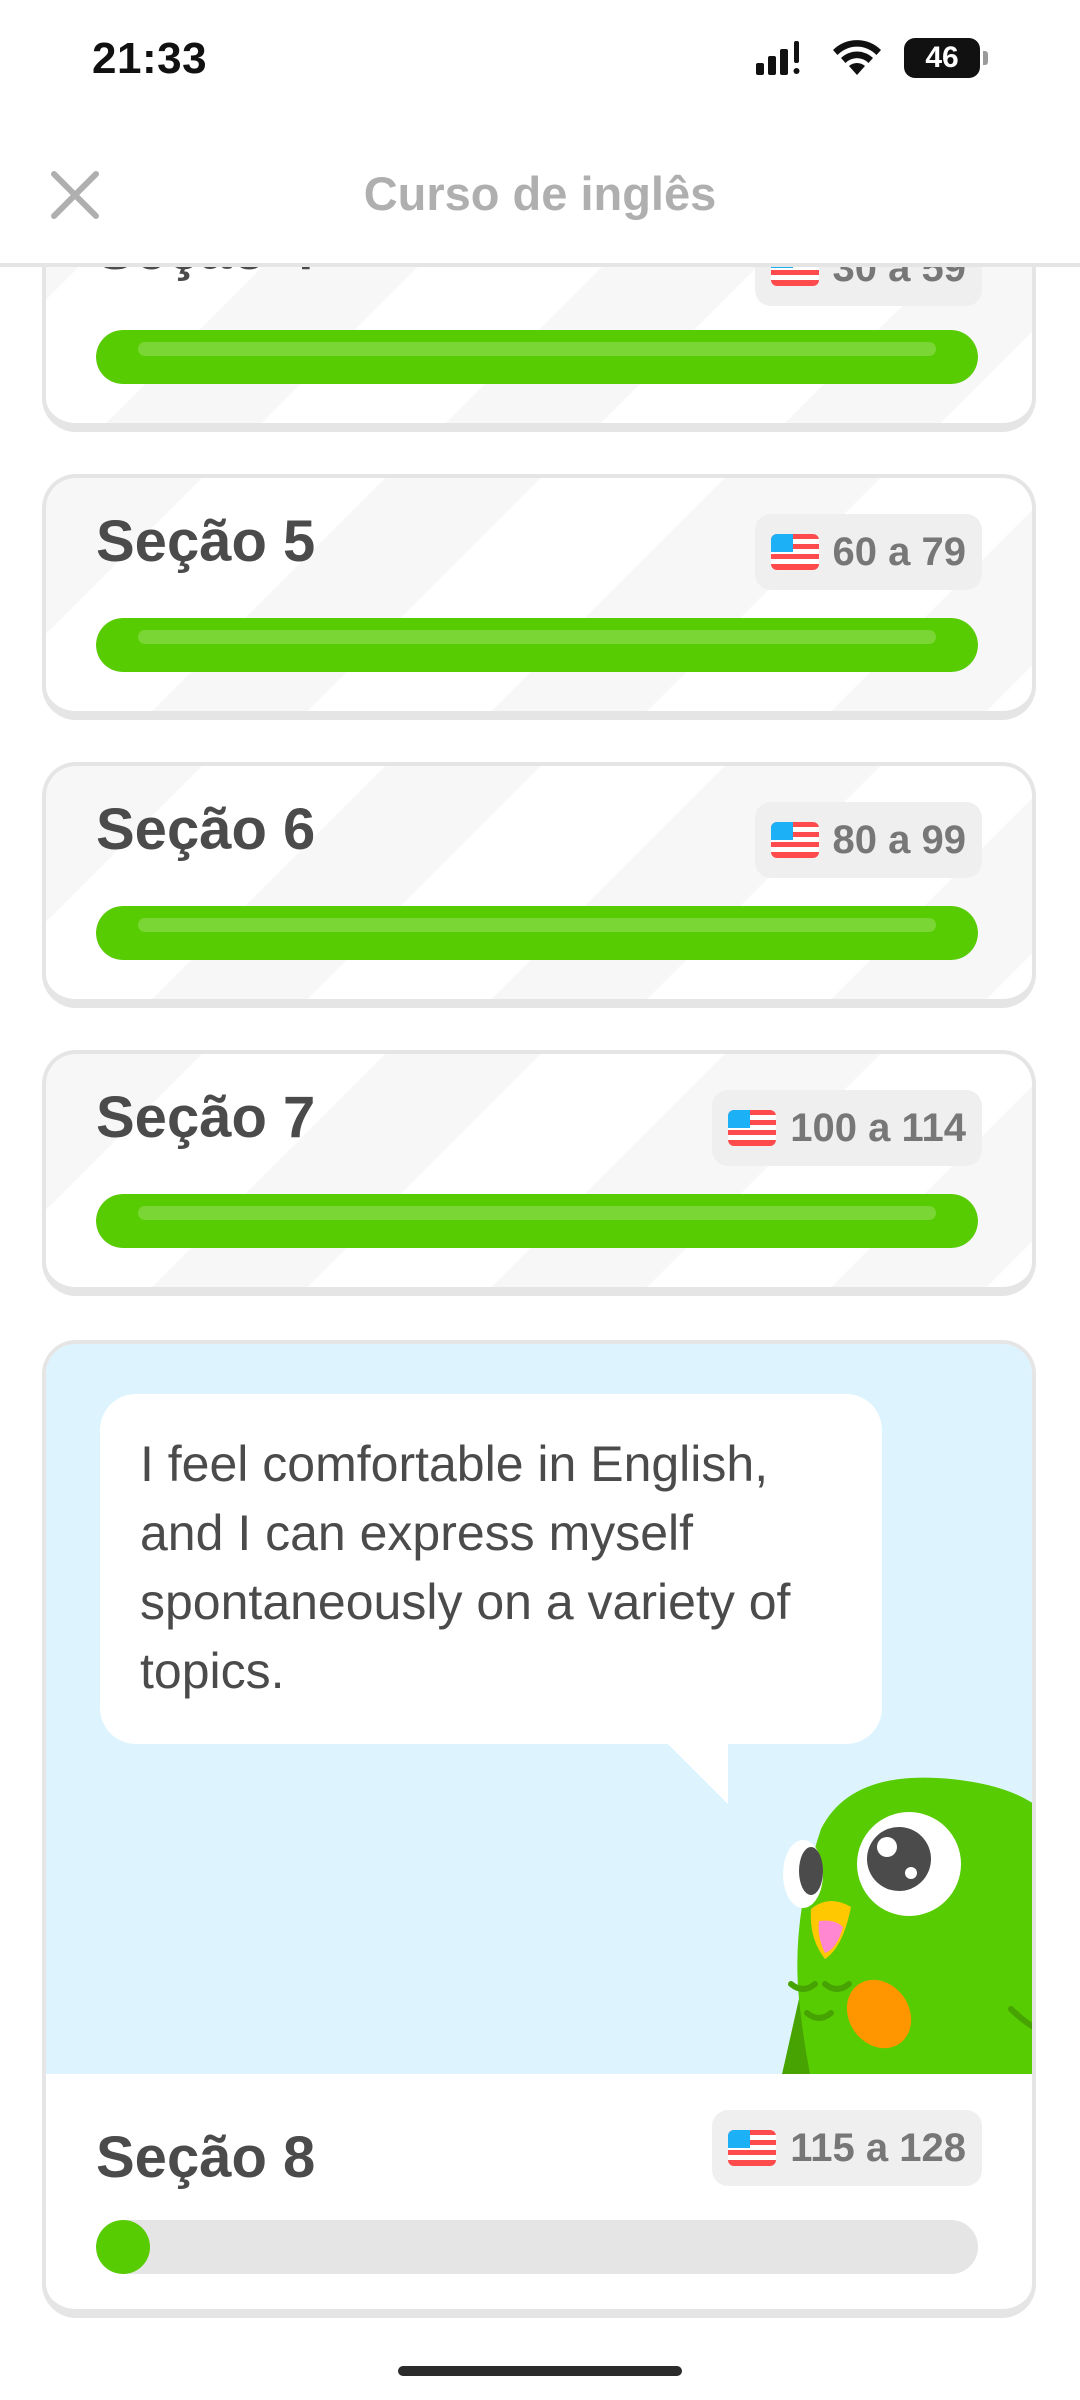 The width and height of the screenshot is (1080, 2400). What do you see at coordinates (878, 1127) in the screenshot?
I see `units-range: 100 a 114` at bounding box center [878, 1127].